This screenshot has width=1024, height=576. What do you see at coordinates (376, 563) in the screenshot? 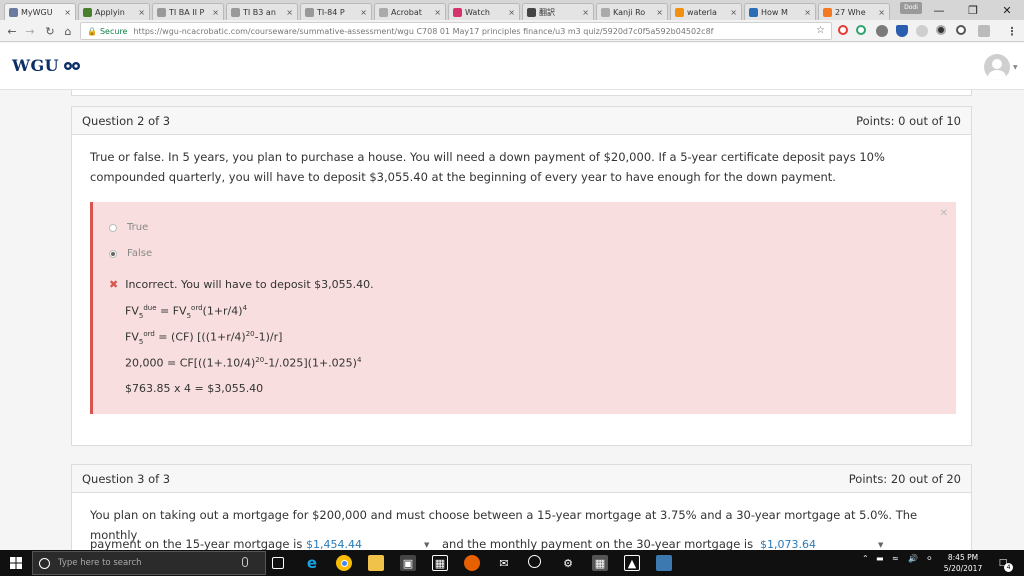
I see `file-explorer-icon` at bounding box center [376, 563].